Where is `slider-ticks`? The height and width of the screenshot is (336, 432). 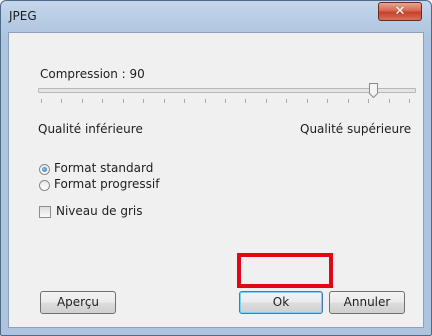 slider-ticks is located at coordinates (227, 101).